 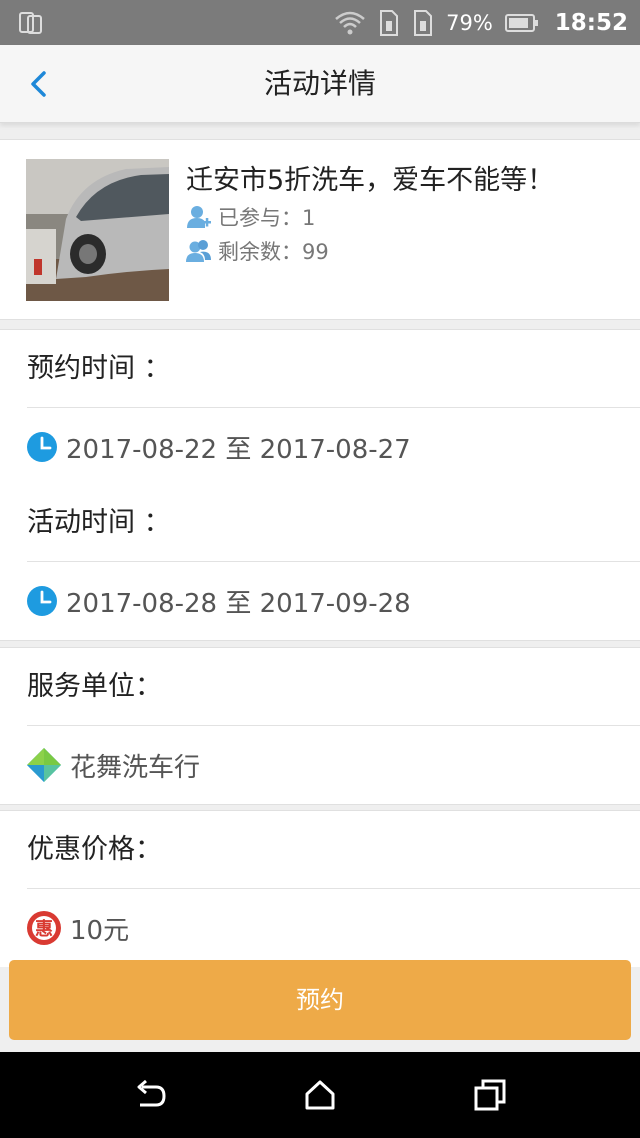 I want to click on activity-time-value: 2017-08-28 至 2017-09-28, so click(x=238, y=603).